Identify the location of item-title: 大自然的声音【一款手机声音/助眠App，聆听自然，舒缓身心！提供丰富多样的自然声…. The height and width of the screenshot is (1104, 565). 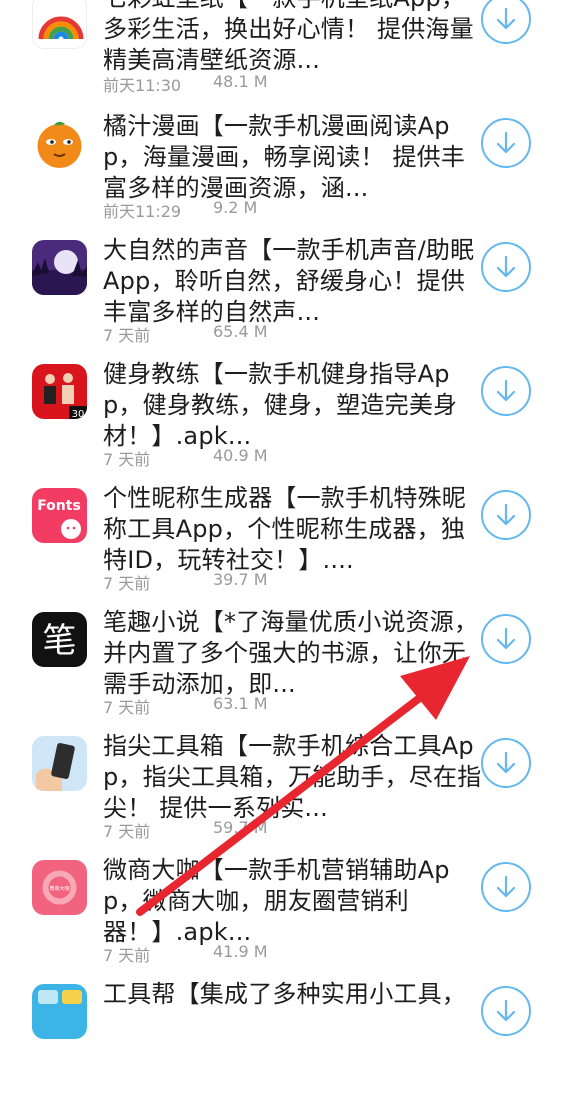
(289, 281).